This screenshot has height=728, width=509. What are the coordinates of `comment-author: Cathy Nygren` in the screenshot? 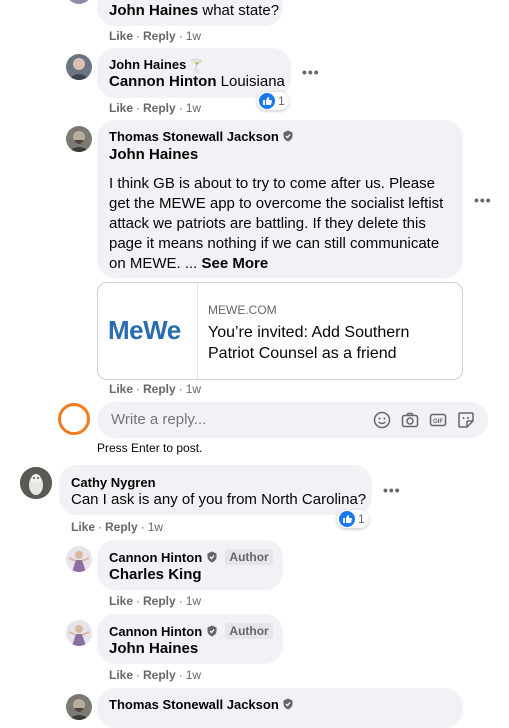 It's located at (113, 482).